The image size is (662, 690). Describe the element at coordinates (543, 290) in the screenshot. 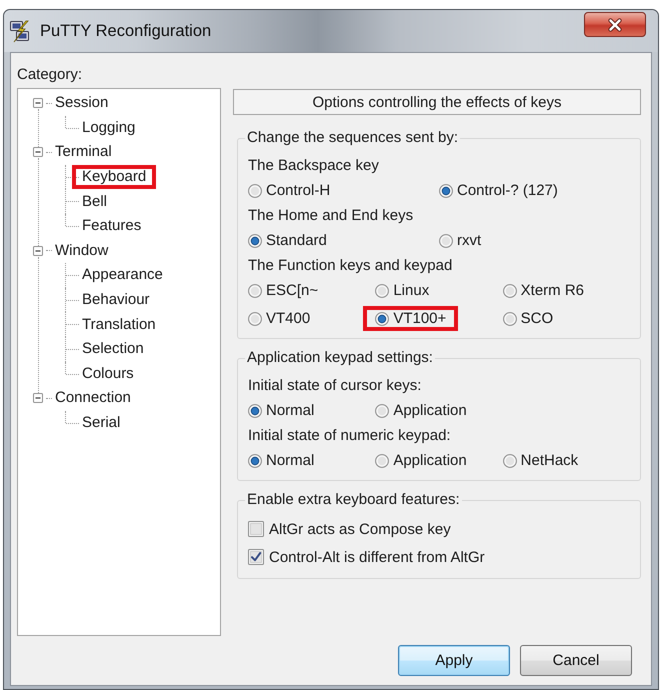

I see `radio-option: Xterm R6` at that location.